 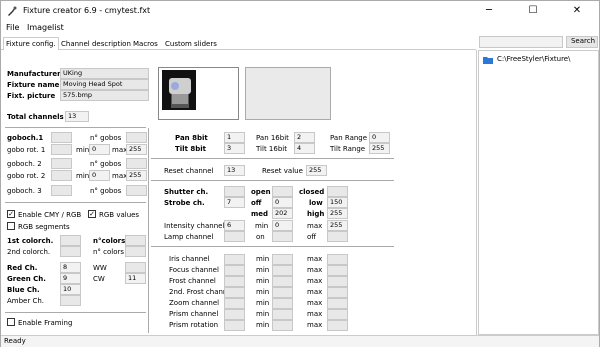 What do you see at coordinates (379, 148) in the screenshot?
I see `tilt-range-field: 255` at bounding box center [379, 148].